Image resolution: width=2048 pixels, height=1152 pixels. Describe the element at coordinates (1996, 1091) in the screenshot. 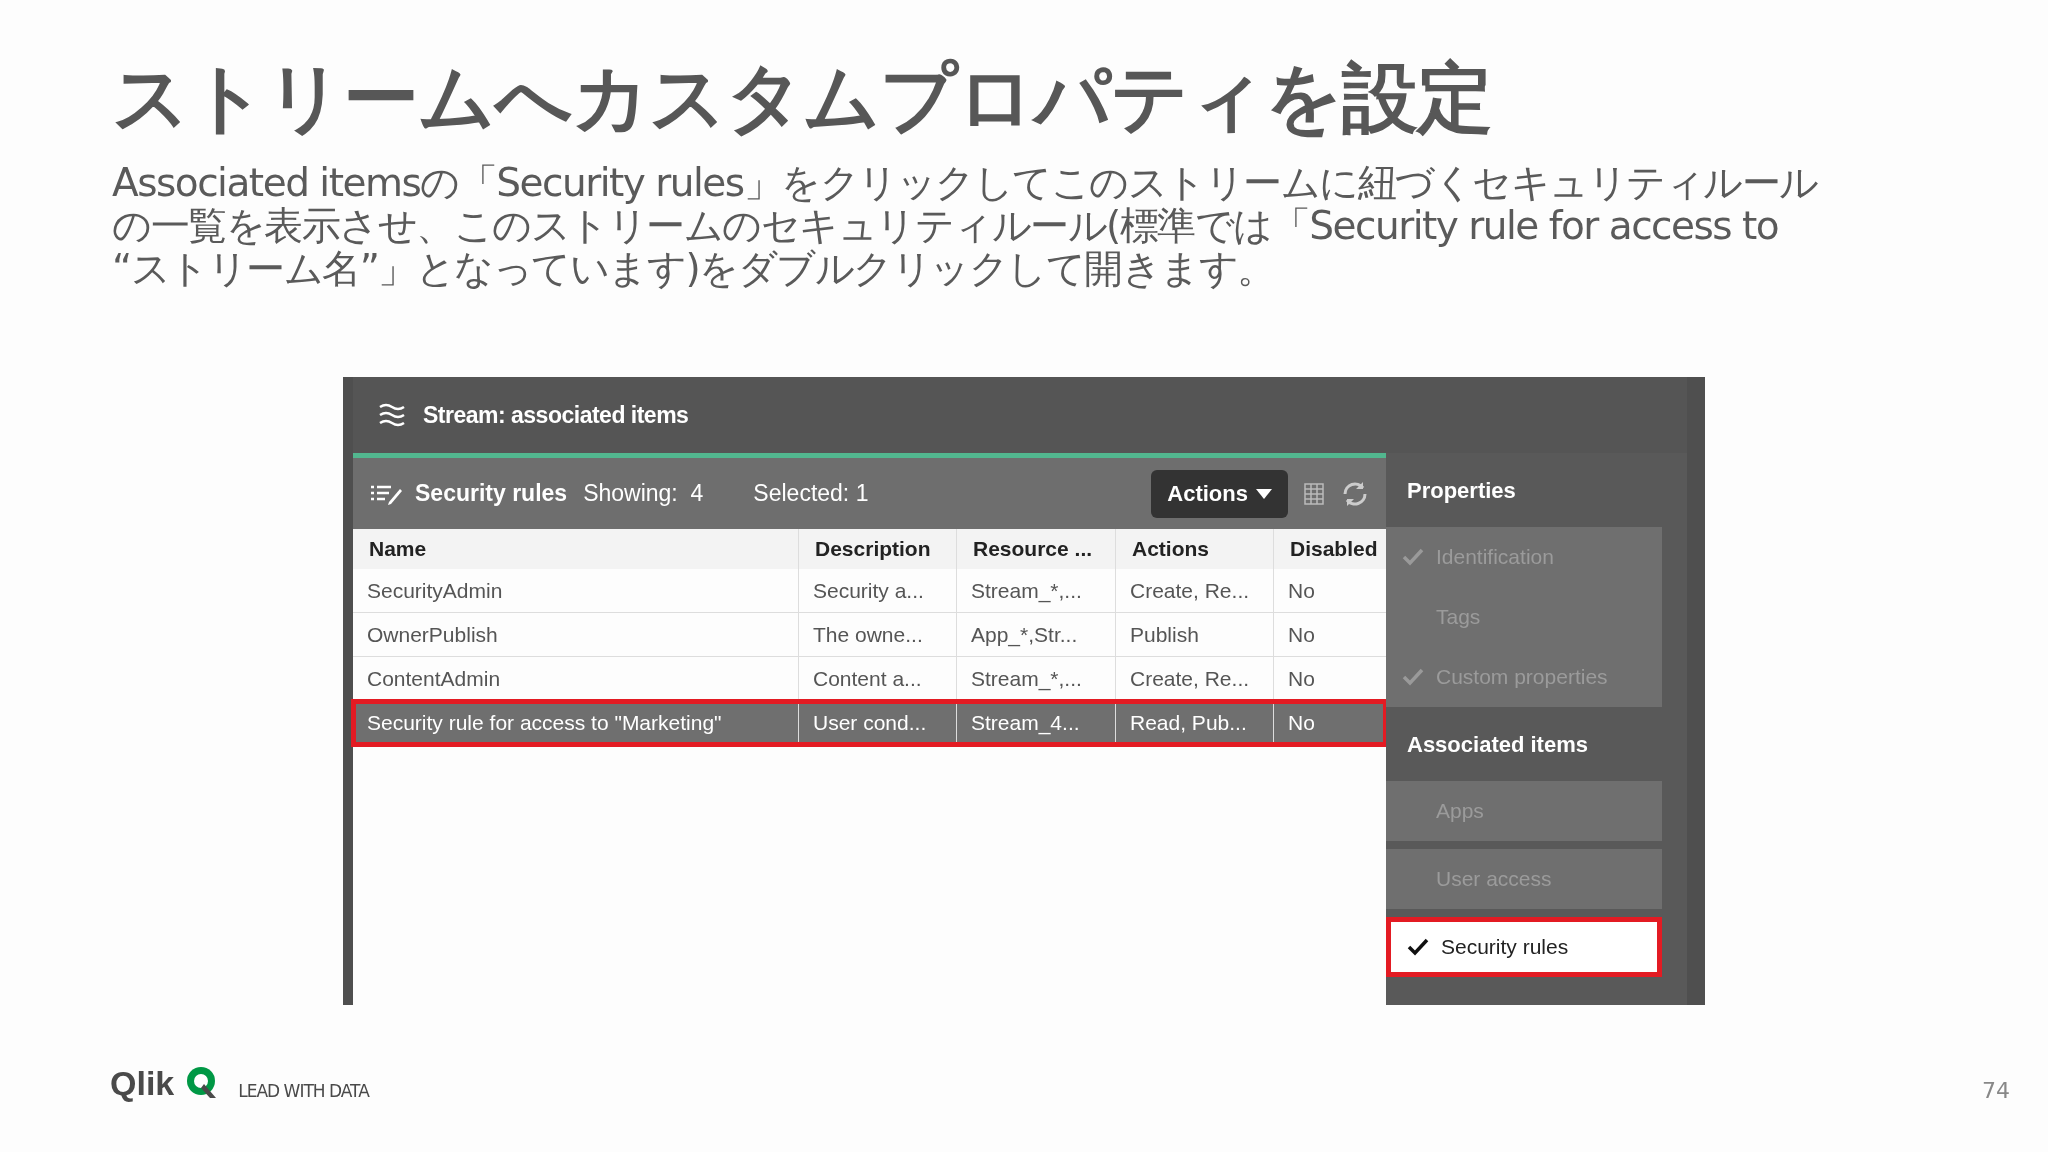

I see `page-number: 74` at that location.